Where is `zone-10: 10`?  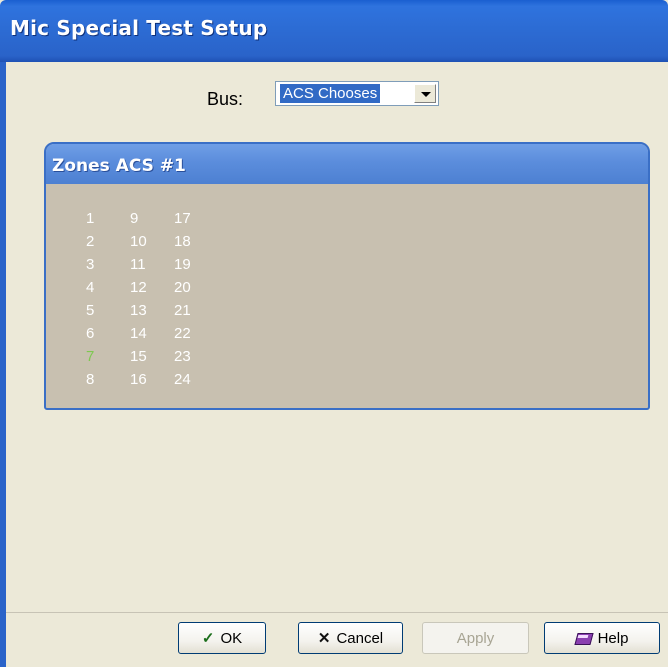
zone-10: 10 is located at coordinates (138, 241).